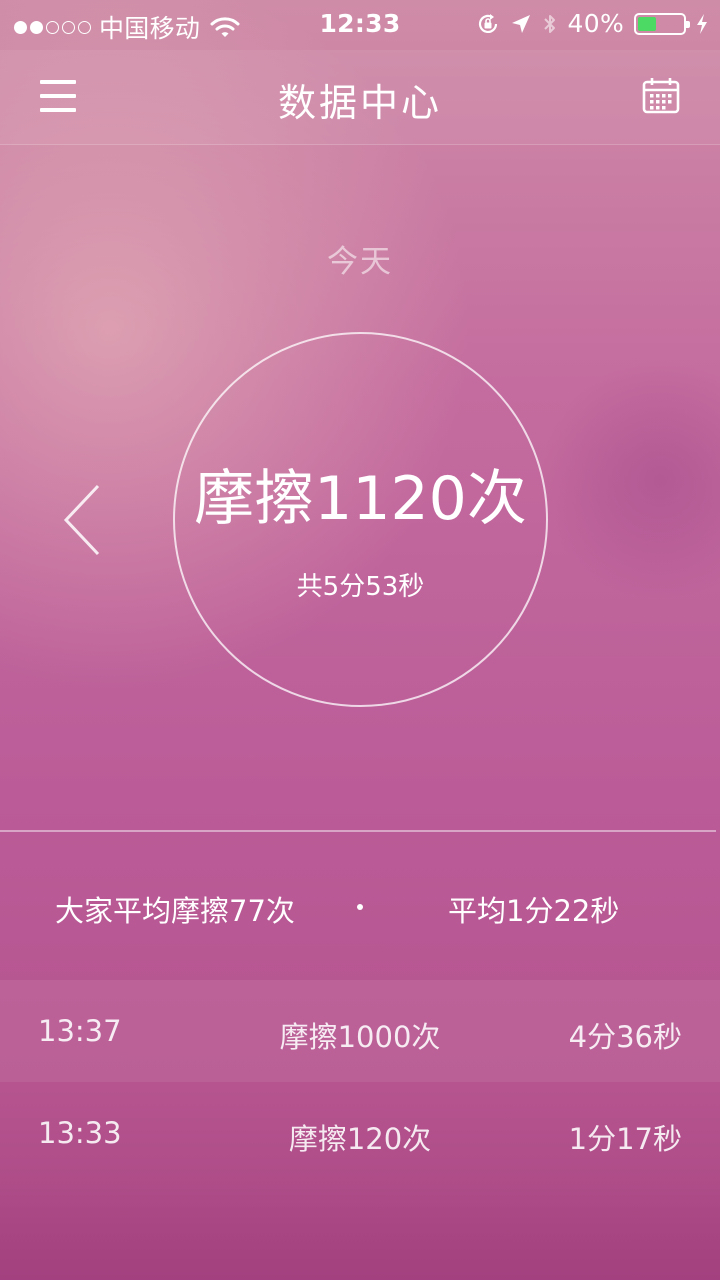  What do you see at coordinates (662, 23) in the screenshot?
I see `battery-icon` at bounding box center [662, 23].